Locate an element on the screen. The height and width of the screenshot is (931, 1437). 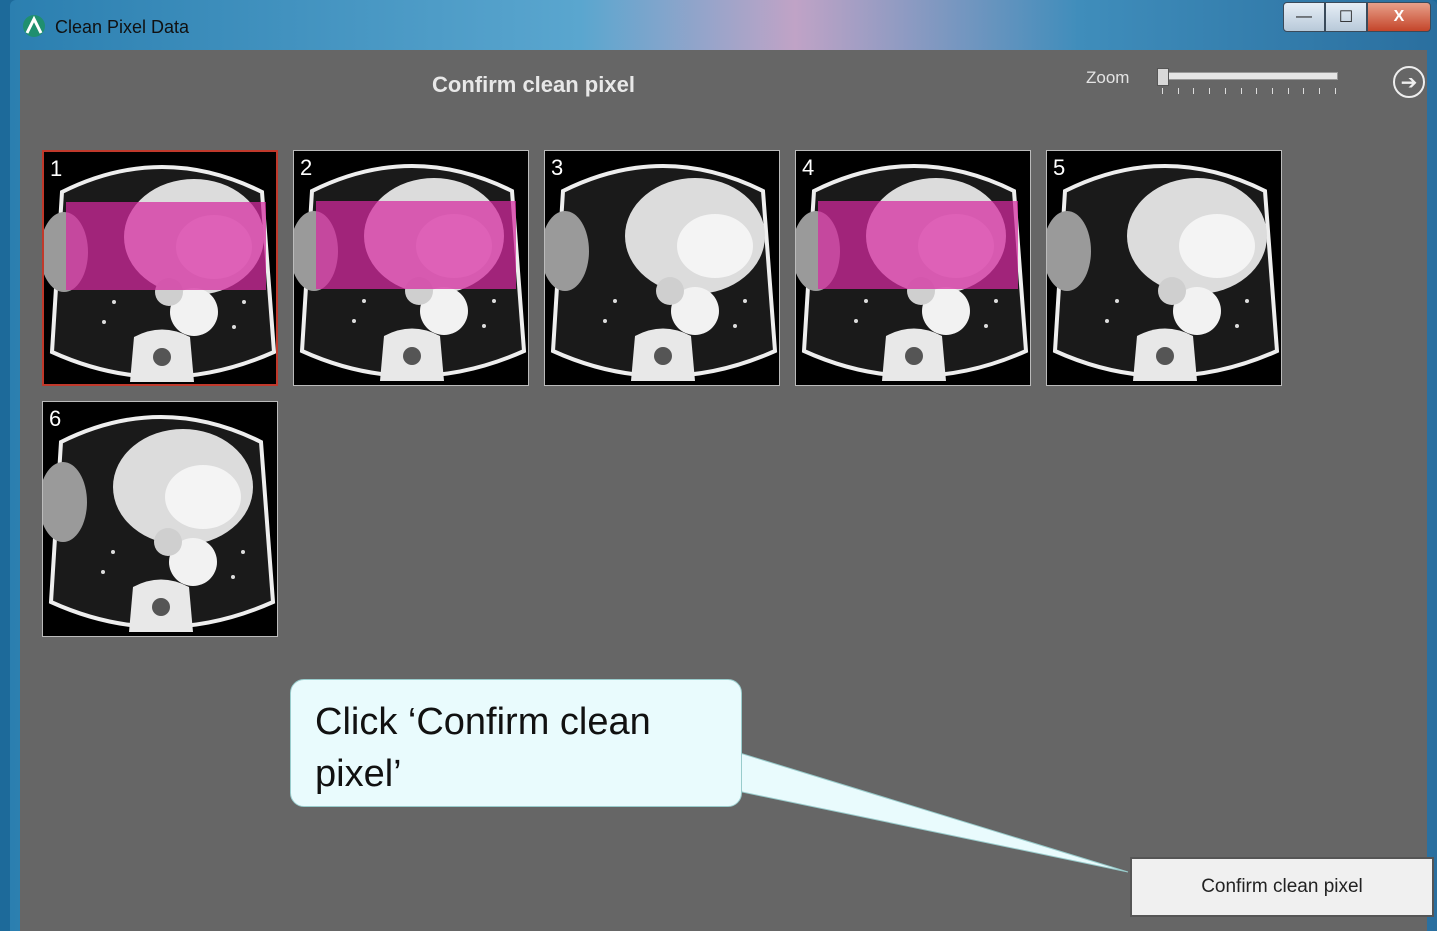
maximize-button: ☐ is located at coordinates (1346, 17).